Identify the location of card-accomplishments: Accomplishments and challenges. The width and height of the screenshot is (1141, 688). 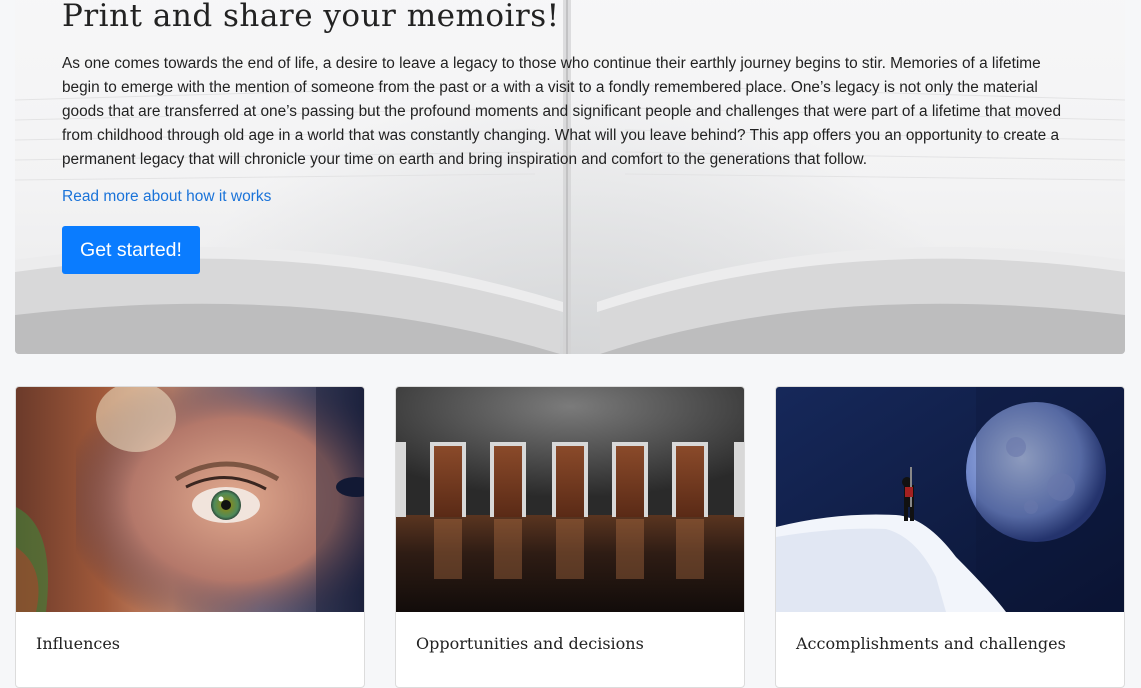
(950, 537).